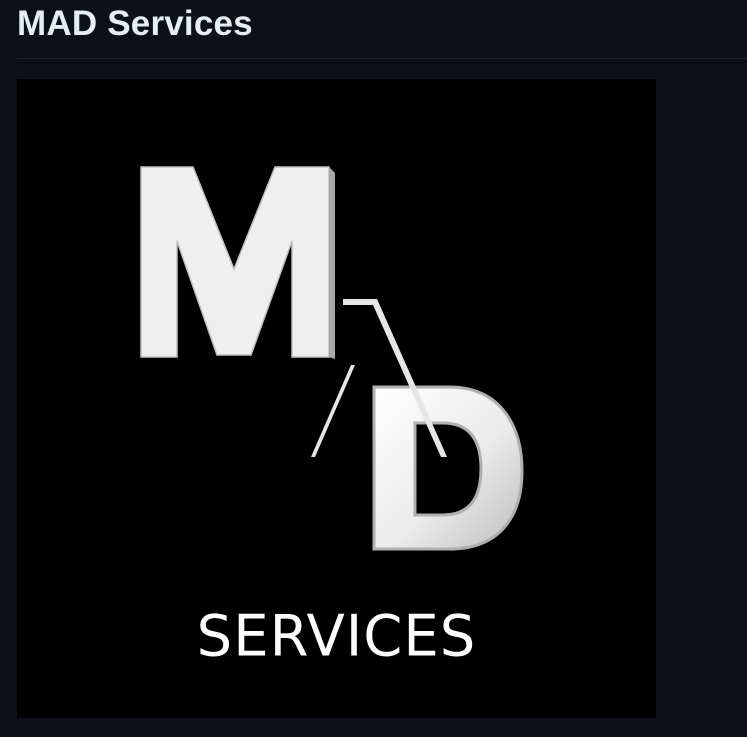 This screenshot has width=747, height=737. Describe the element at coordinates (135, 23) in the screenshot. I see `page-title: MAD Services` at that location.